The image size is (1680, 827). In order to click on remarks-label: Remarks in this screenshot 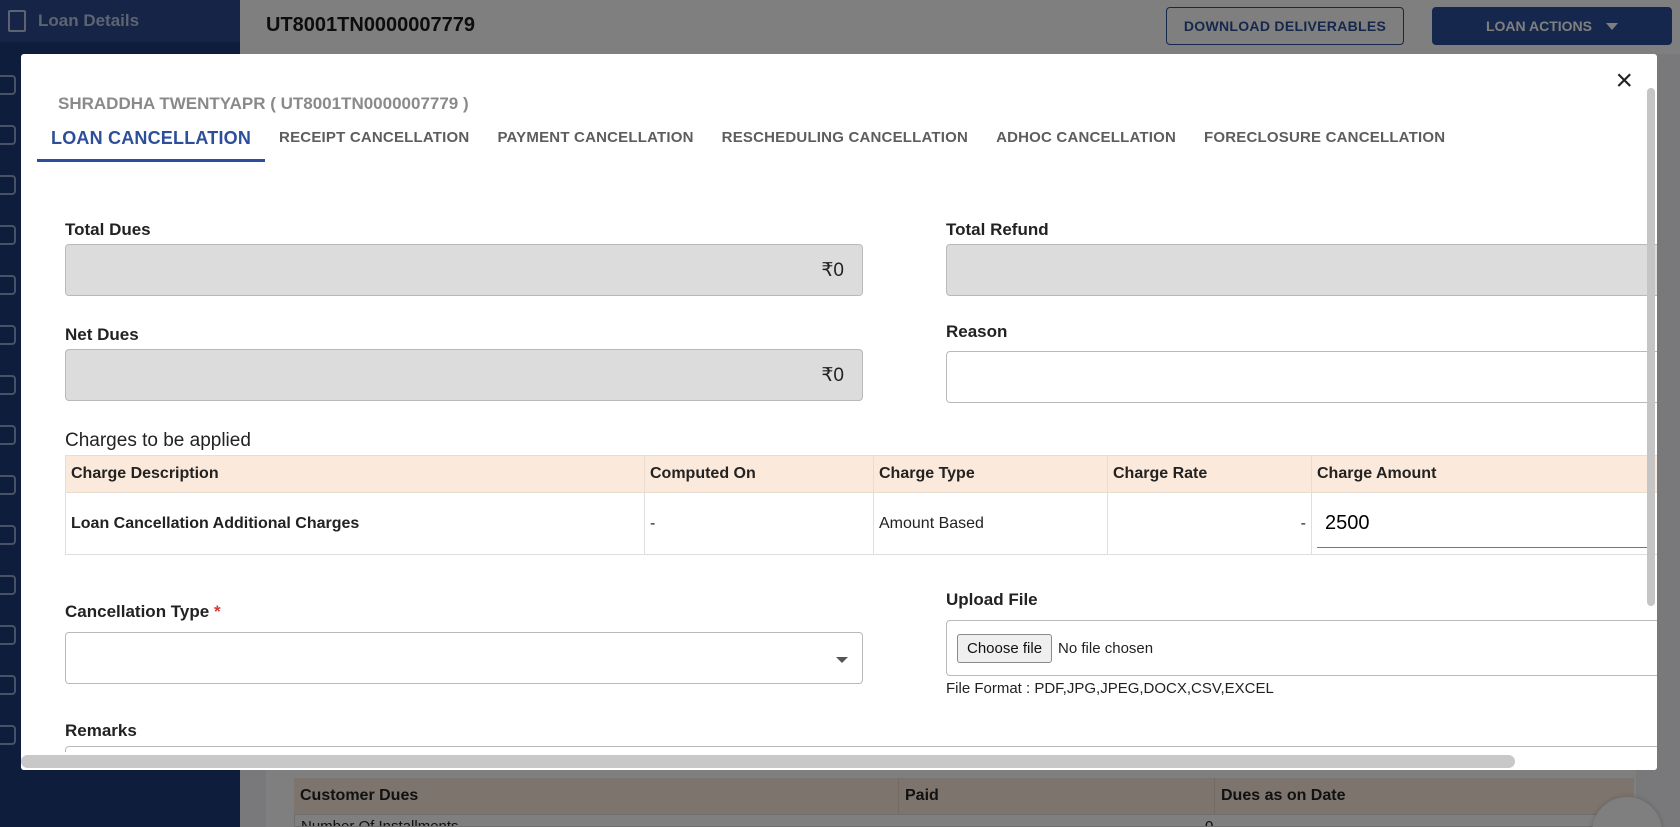, I will do `click(101, 730)`.